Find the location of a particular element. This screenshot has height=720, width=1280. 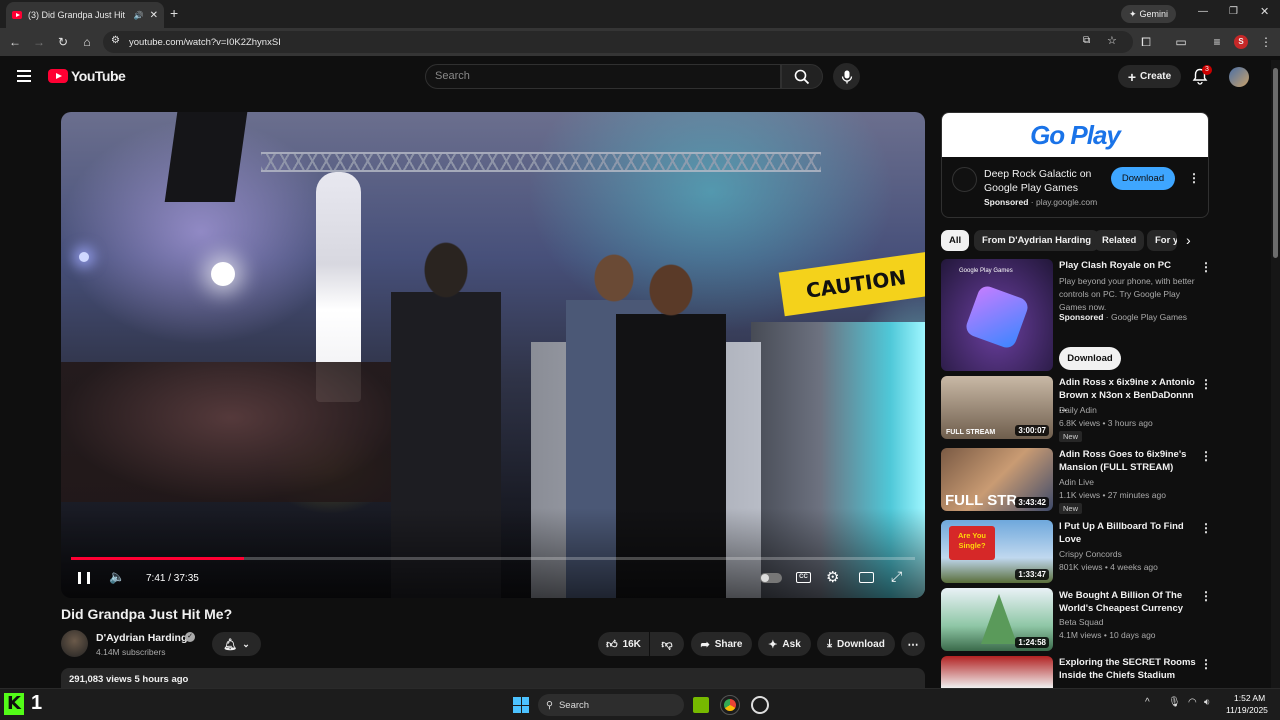

gemini-button: ✦ Gemini is located at coordinates (1148, 14).